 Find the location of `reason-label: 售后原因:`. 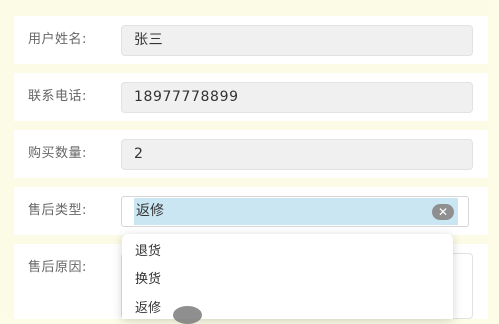

reason-label: 售后原因: is located at coordinates (57, 267).